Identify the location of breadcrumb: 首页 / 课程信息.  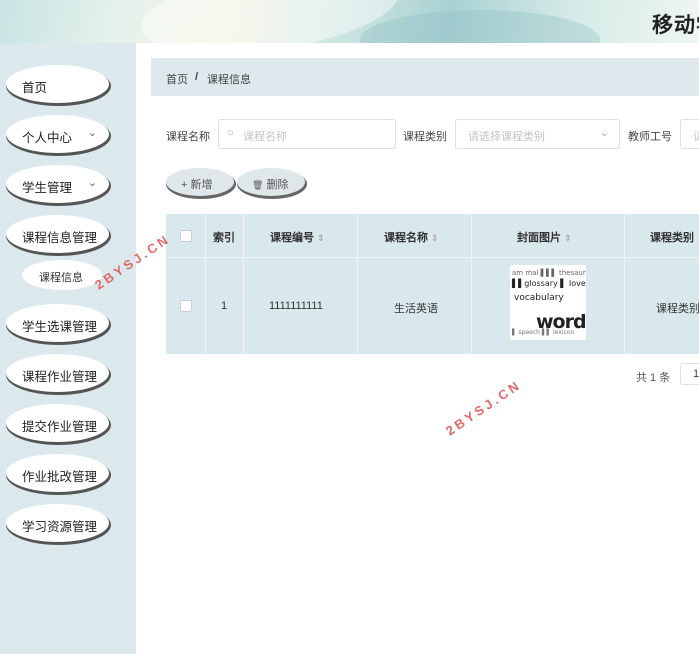
(425, 77).